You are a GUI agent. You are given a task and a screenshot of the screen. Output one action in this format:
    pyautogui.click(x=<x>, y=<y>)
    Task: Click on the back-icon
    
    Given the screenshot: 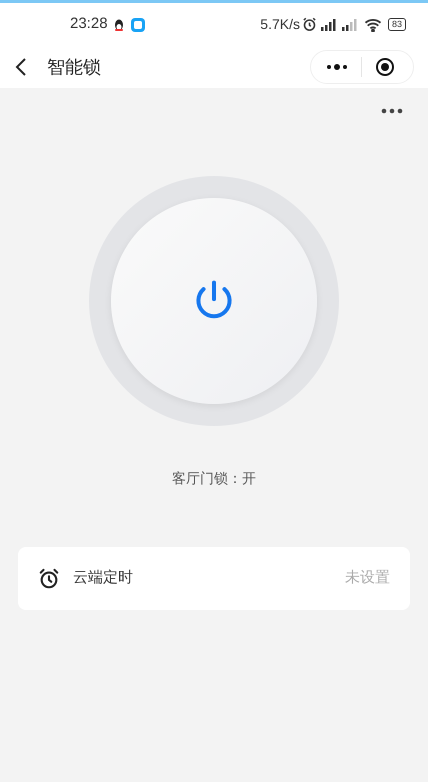 What is the action you would take?
    pyautogui.click(x=21, y=67)
    